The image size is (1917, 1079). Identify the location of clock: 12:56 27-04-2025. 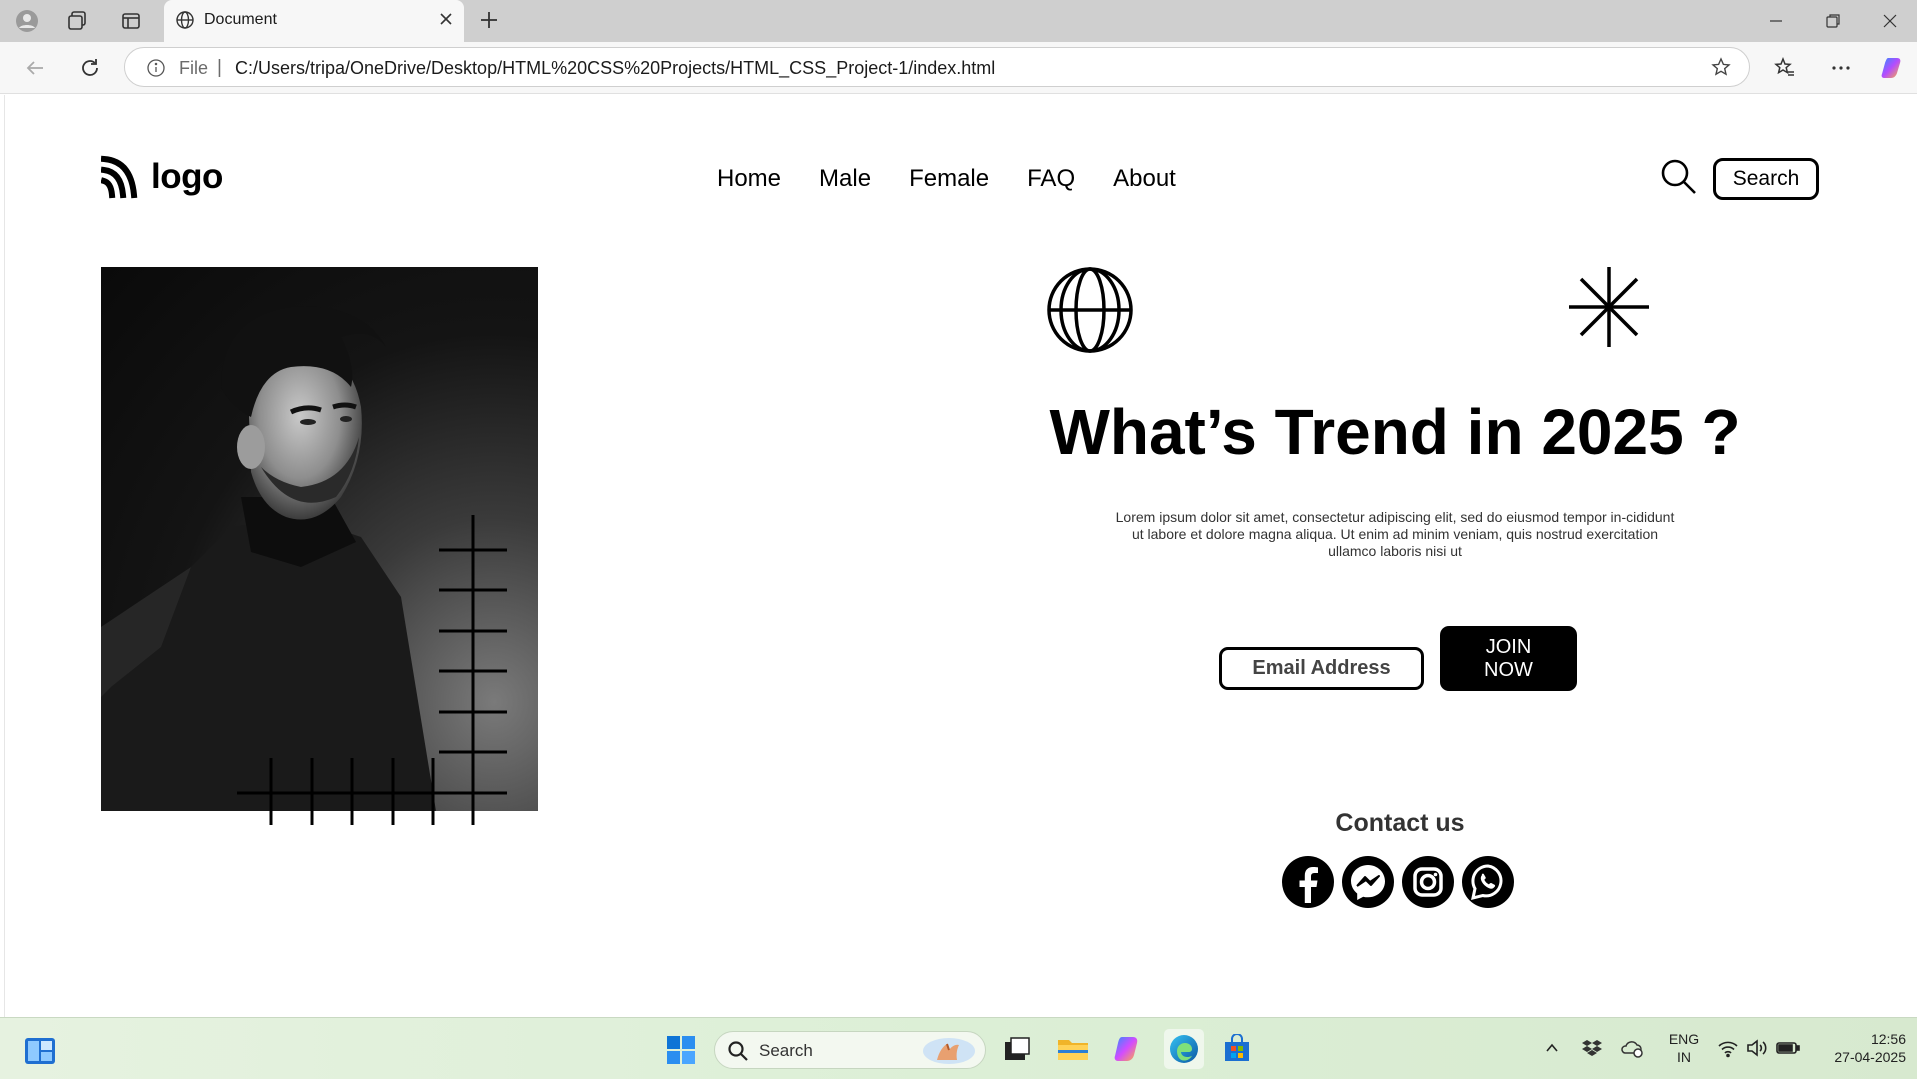
(1858, 1048).